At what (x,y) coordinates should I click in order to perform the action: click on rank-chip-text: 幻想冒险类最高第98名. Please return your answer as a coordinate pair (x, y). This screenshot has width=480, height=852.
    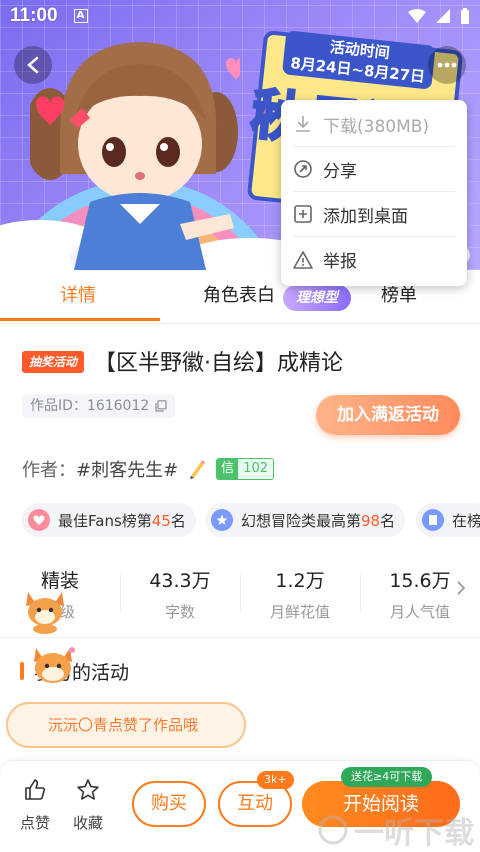
    Looking at the image, I should click on (318, 520).